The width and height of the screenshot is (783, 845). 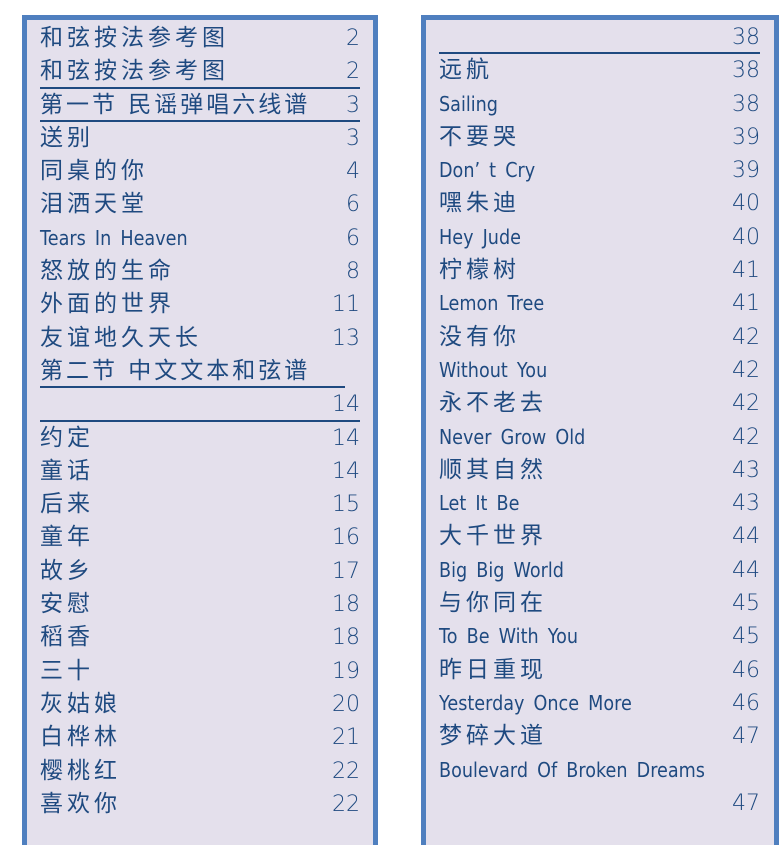 I want to click on toc-entry: 远航 38, so click(x=599, y=70).